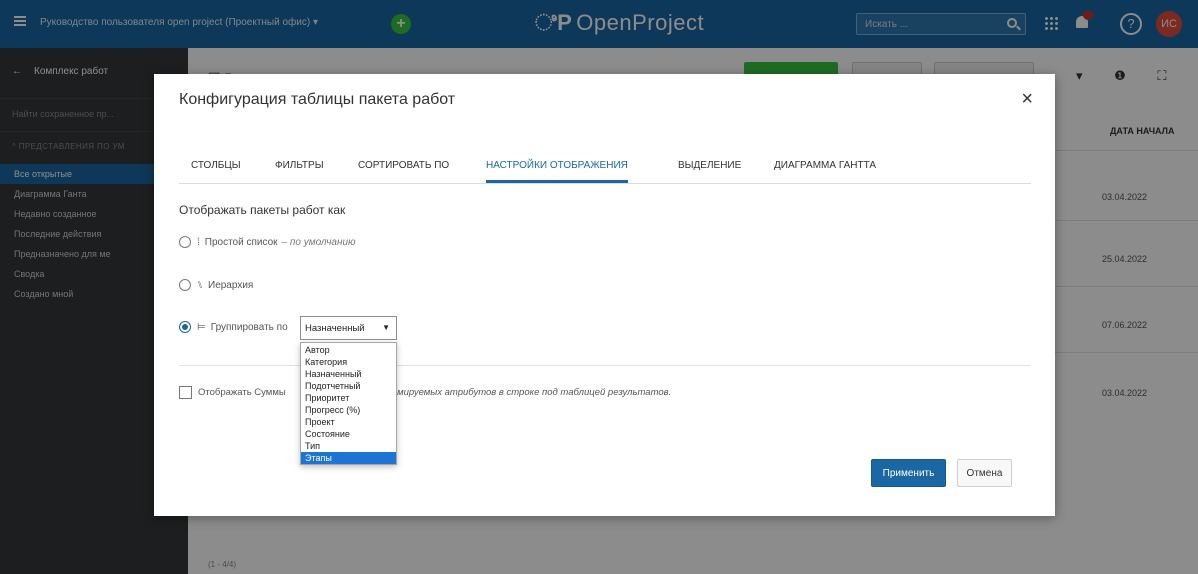  I want to click on group-by-select-value: Назначенный, so click(335, 328).